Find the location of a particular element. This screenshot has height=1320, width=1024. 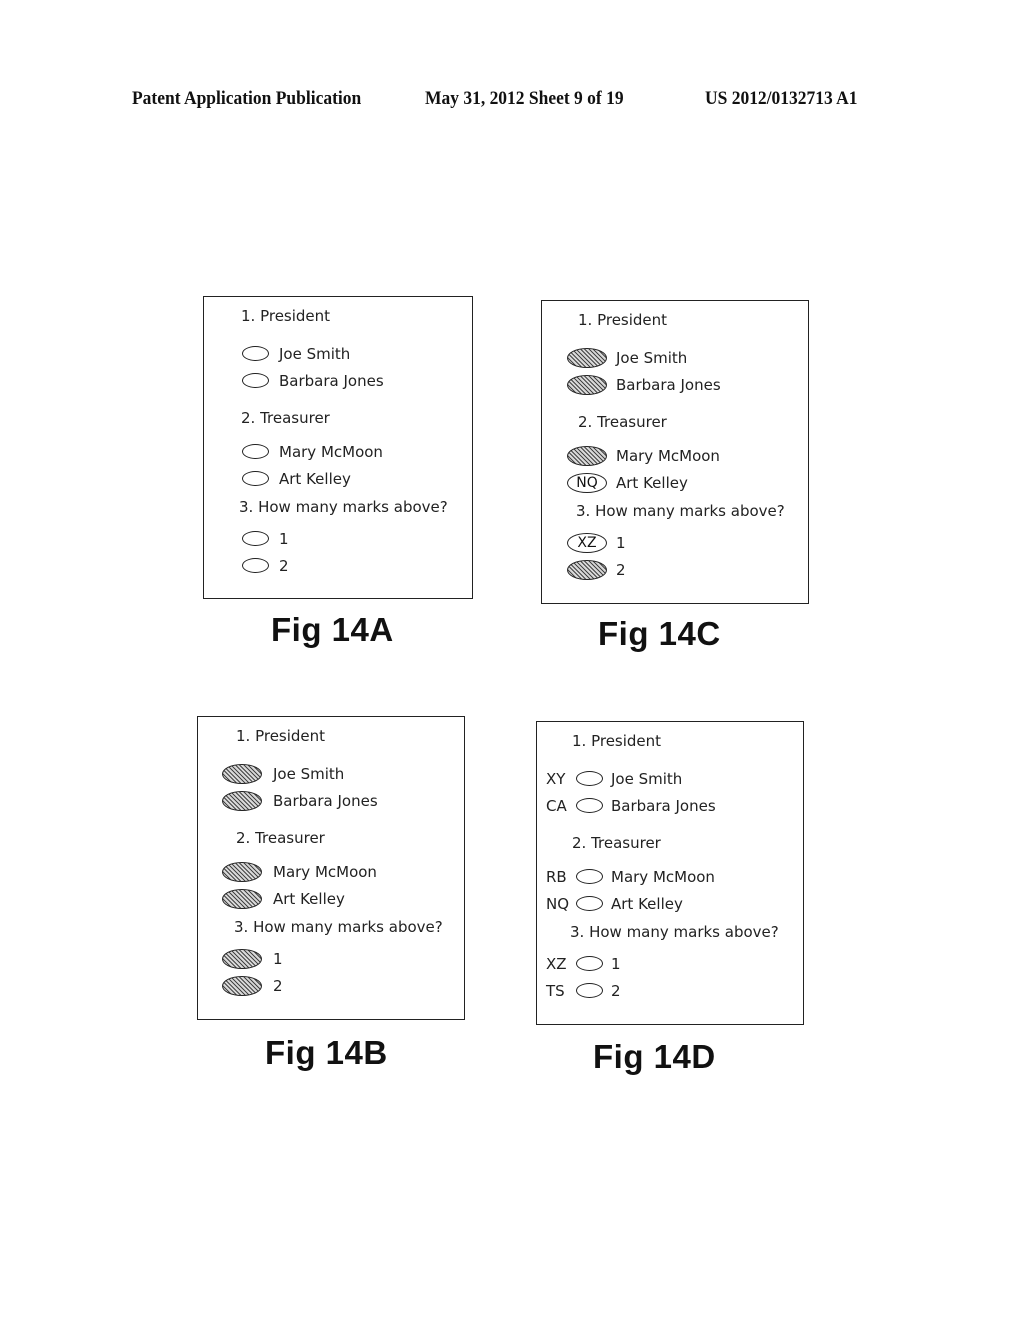

option-code-prefix: RB is located at coordinates (556, 877).